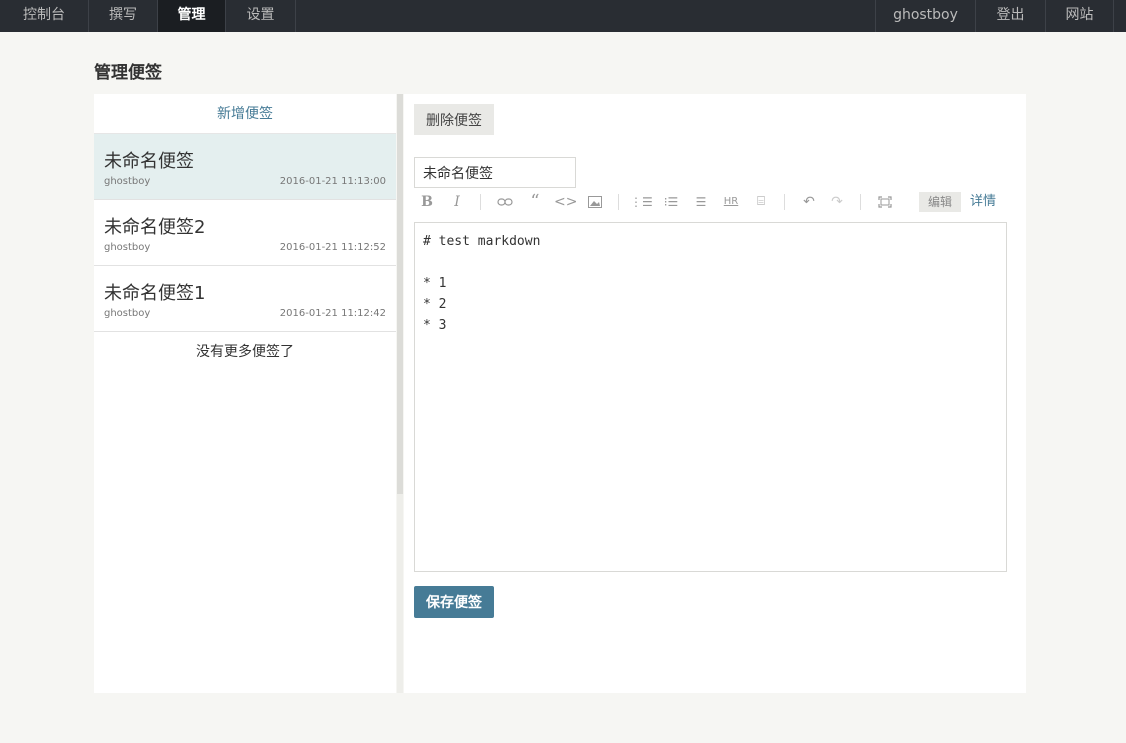 The image size is (1126, 743). Describe the element at coordinates (245, 299) in the screenshot. I see `note-item: 未命名便签1 ghostboy 2016-01-21 11:12:42` at that location.